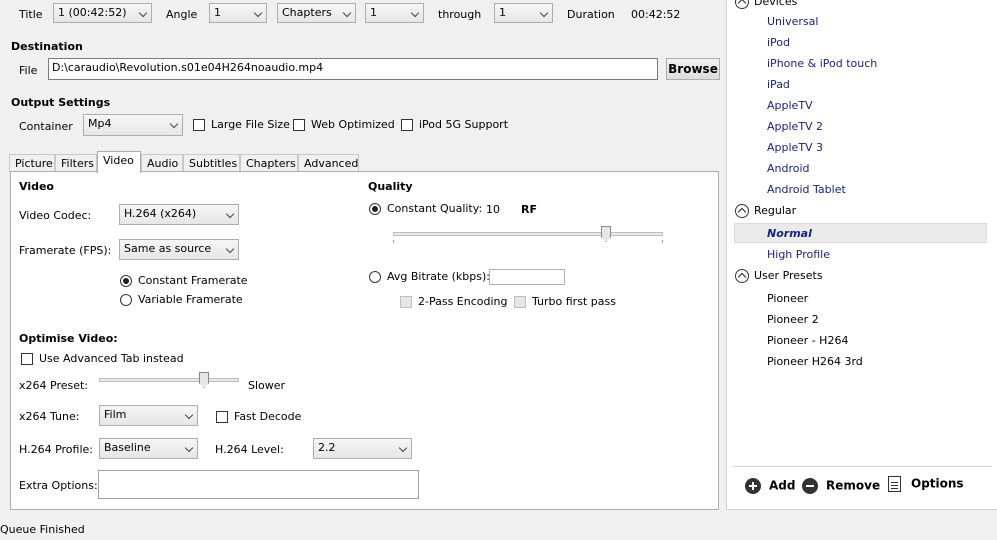 The height and width of the screenshot is (540, 997). I want to click on presets-group-regular: Regular, so click(765, 211).